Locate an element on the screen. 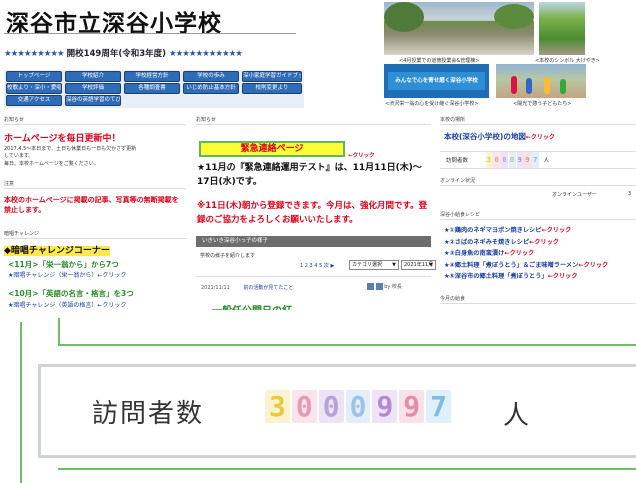 The width and height of the screenshot is (636, 483). right-section-header-2: オンライン状況 is located at coordinates (458, 181).